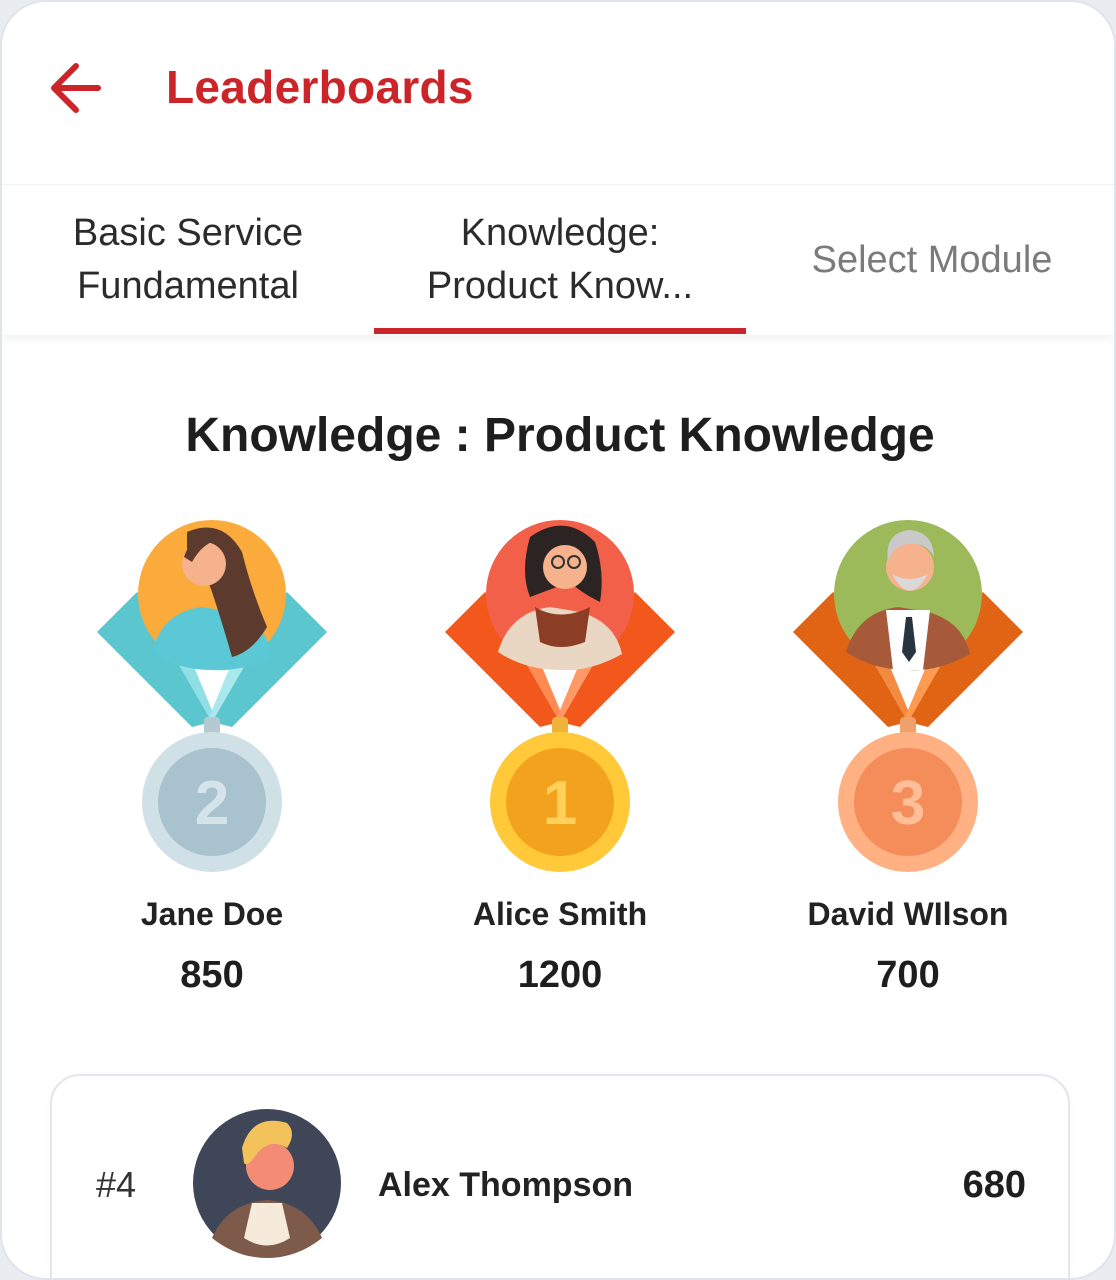 This screenshot has height=1280, width=1116. I want to click on svg-text: 1, so click(560, 803).